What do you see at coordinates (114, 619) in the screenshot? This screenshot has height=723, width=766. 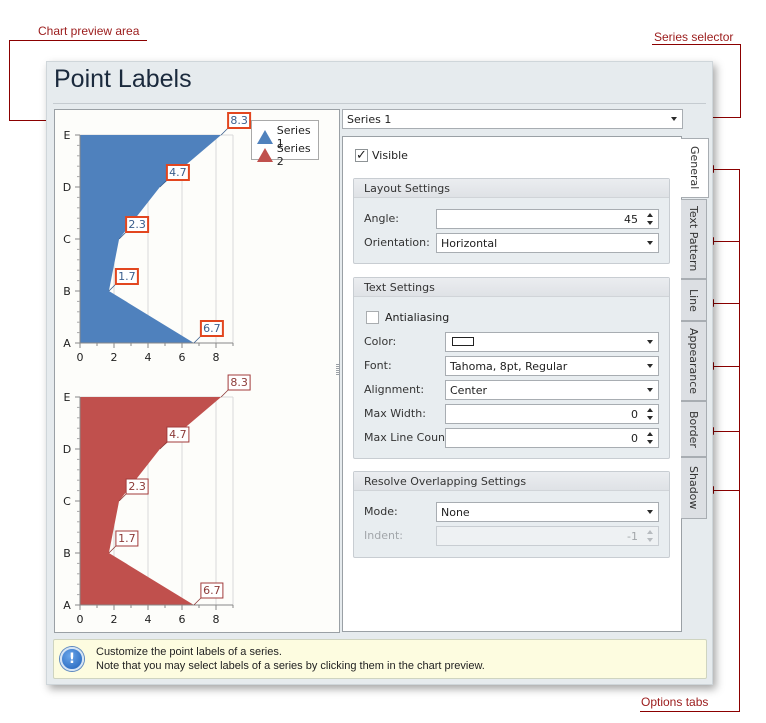 I see `x-tick-label: 2` at bounding box center [114, 619].